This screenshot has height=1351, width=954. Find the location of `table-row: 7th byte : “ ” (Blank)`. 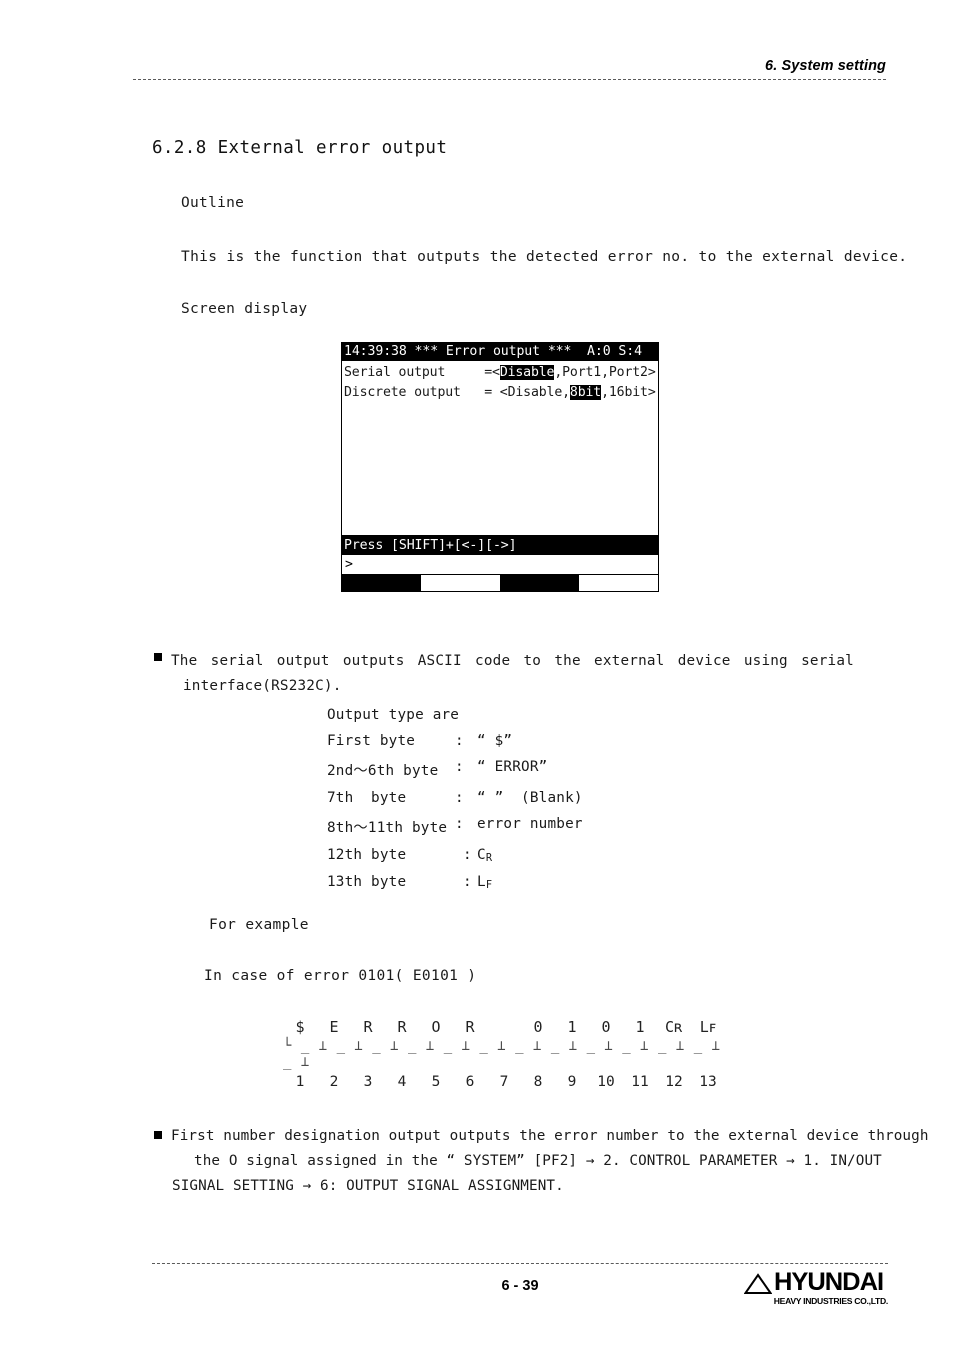

table-row: 7th byte : “ ” (Blank) is located at coordinates (455, 803).